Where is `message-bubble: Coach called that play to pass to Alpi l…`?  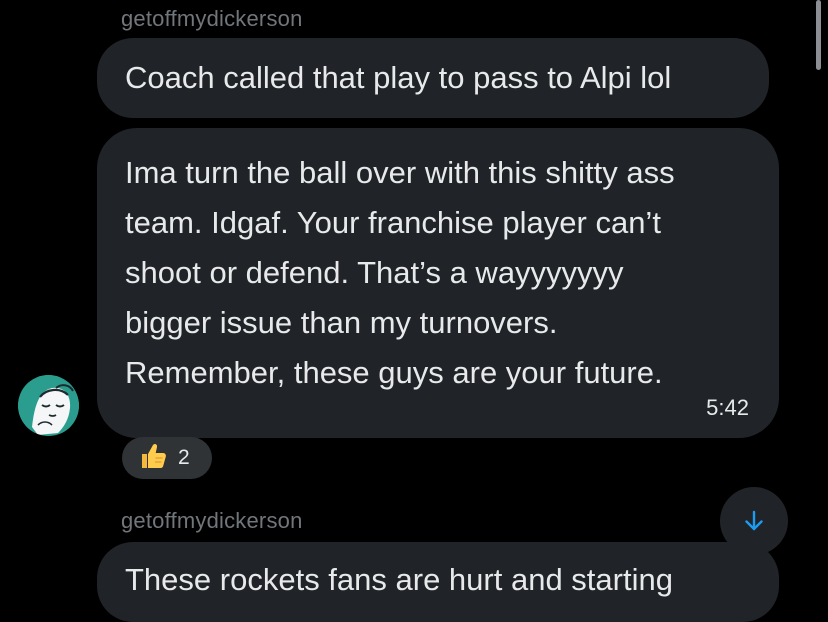 message-bubble: Coach called that play to pass to Alpi l… is located at coordinates (433, 78).